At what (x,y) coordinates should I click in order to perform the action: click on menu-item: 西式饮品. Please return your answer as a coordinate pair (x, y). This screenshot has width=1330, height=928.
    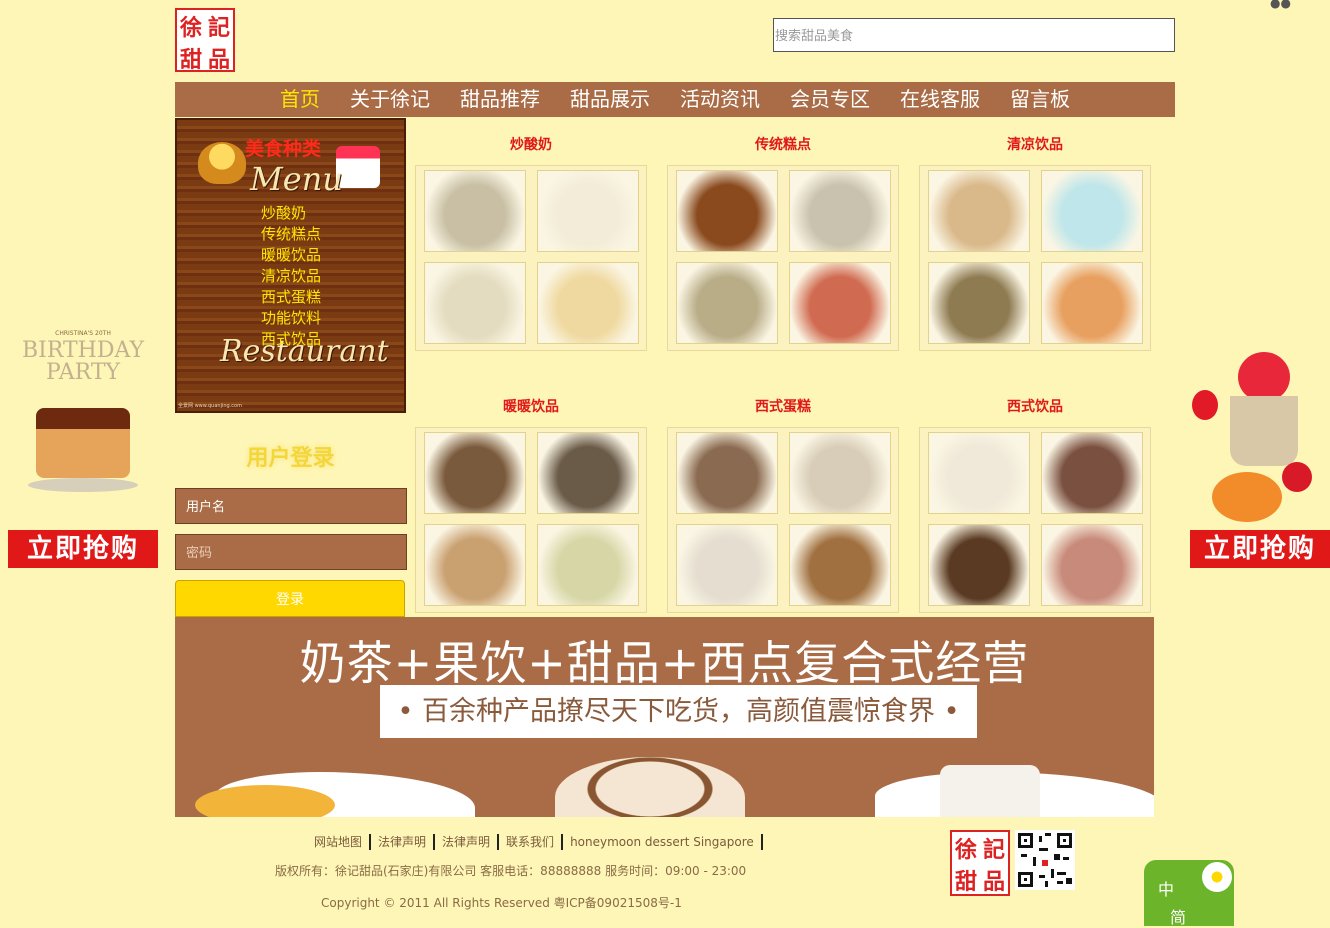
    Looking at the image, I should click on (291, 339).